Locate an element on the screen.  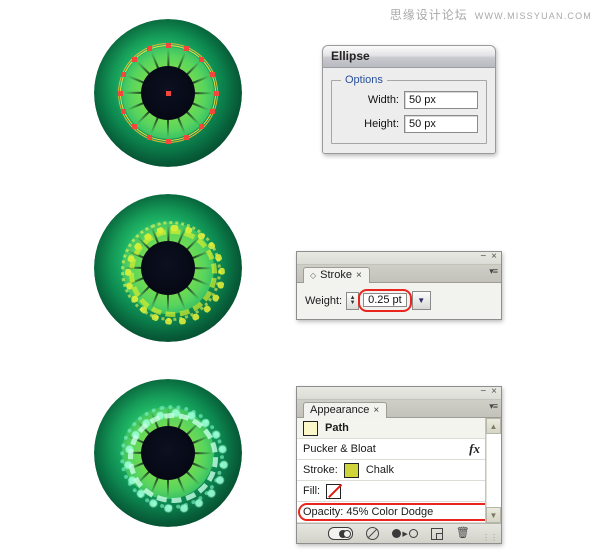
weight-stepper: ▲ ▼ is located at coordinates (353, 300).